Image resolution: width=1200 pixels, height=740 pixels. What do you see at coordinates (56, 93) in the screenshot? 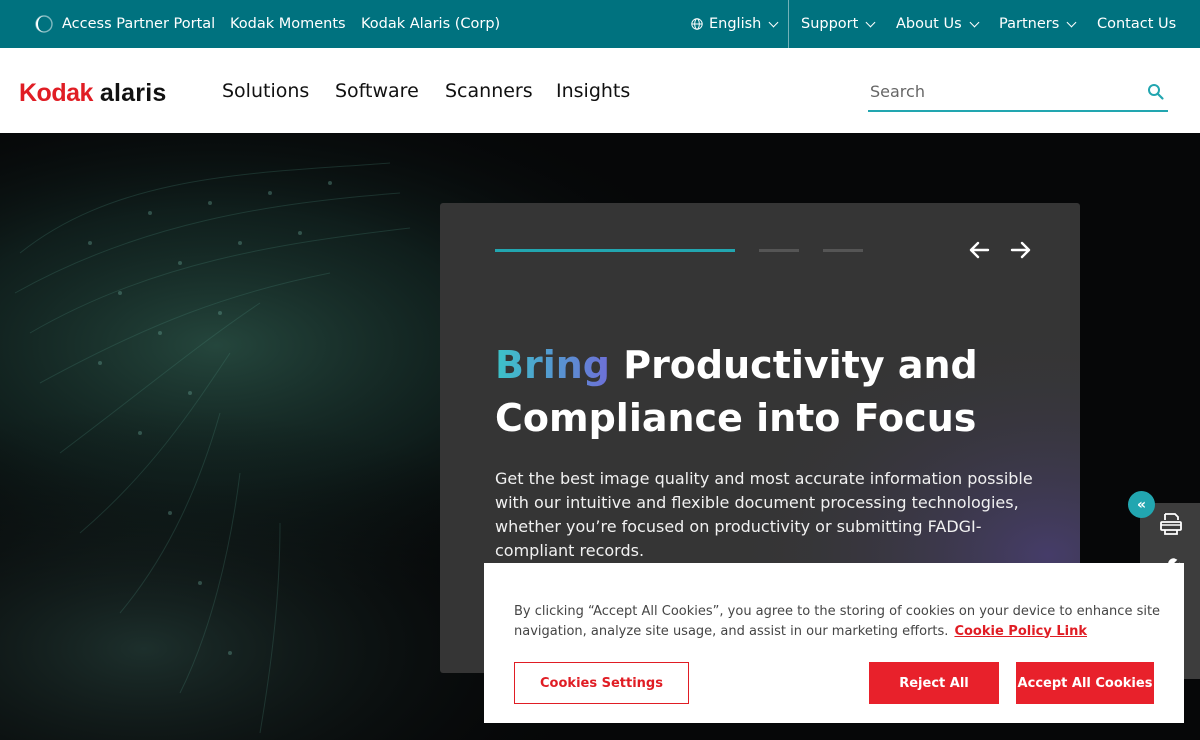
I see `logo-brand: Kodak` at bounding box center [56, 93].